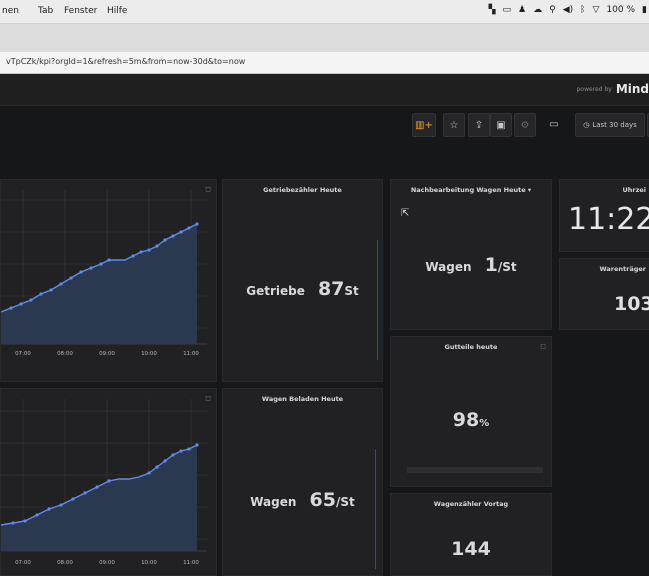  Describe the element at coordinates (608, 219) in the screenshot. I see `clock-value: 11:22` at that location.